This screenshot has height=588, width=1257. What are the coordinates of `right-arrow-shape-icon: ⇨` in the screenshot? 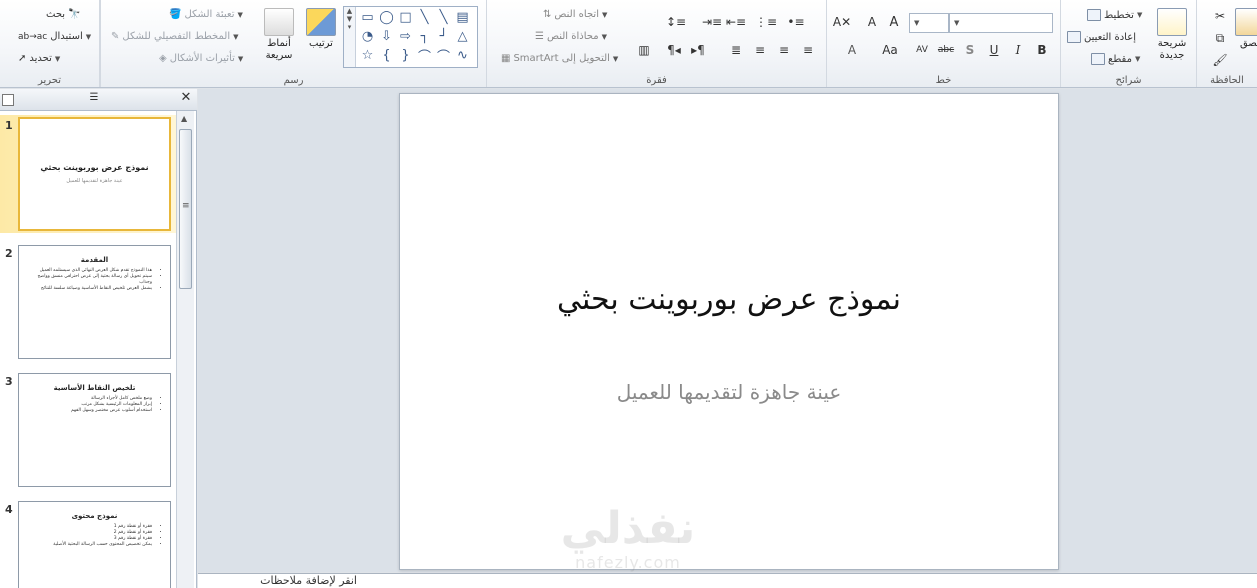 It's located at (405, 36).